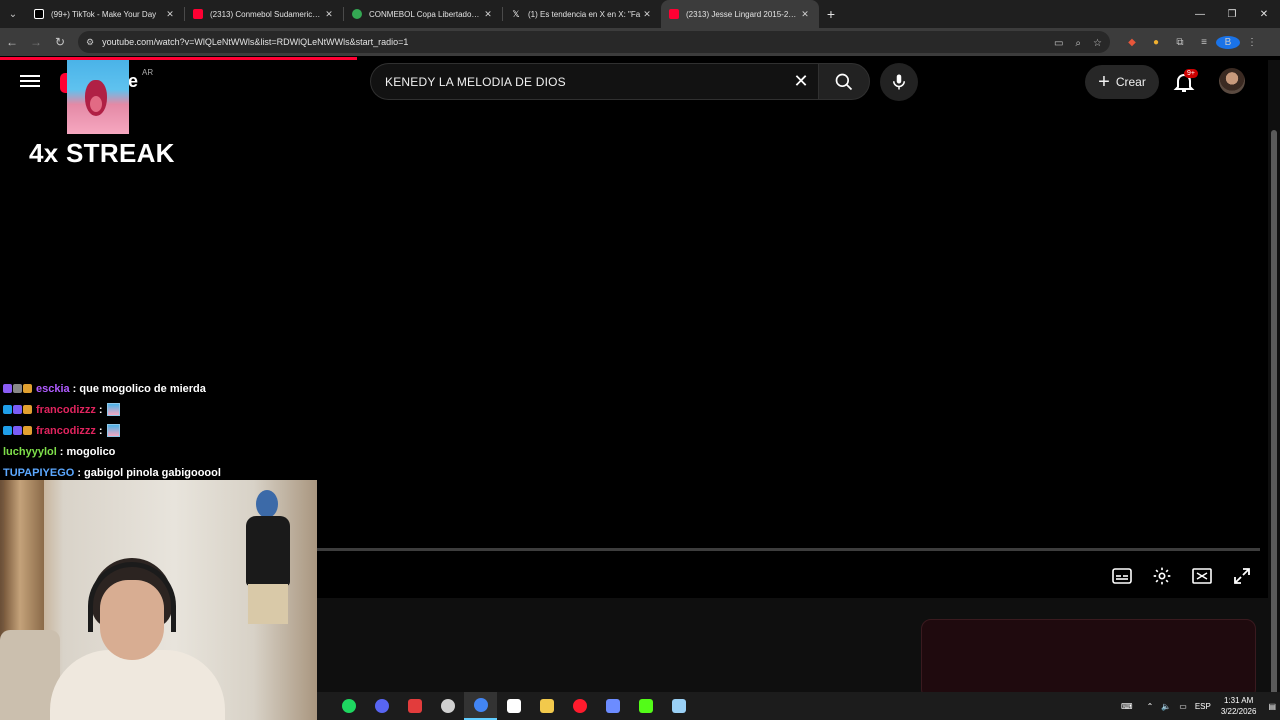 The width and height of the screenshot is (1280, 720). What do you see at coordinates (582, 14) in the screenshot?
I see `browser-tab: 𝕏 (1) Es tendencia en X en X: "Fa ✕` at bounding box center [582, 14].